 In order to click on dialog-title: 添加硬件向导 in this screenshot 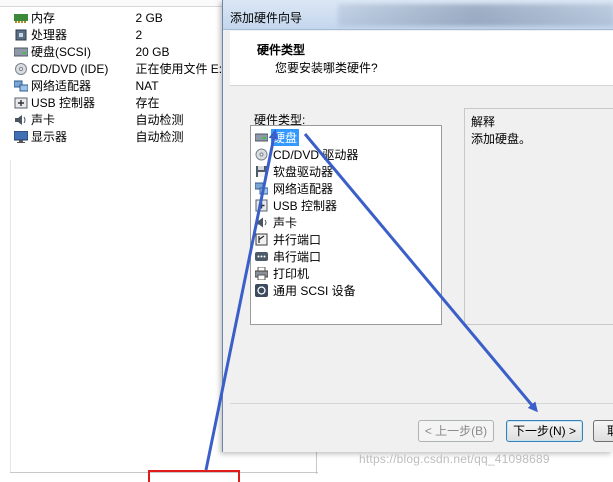, I will do `click(266, 18)`.